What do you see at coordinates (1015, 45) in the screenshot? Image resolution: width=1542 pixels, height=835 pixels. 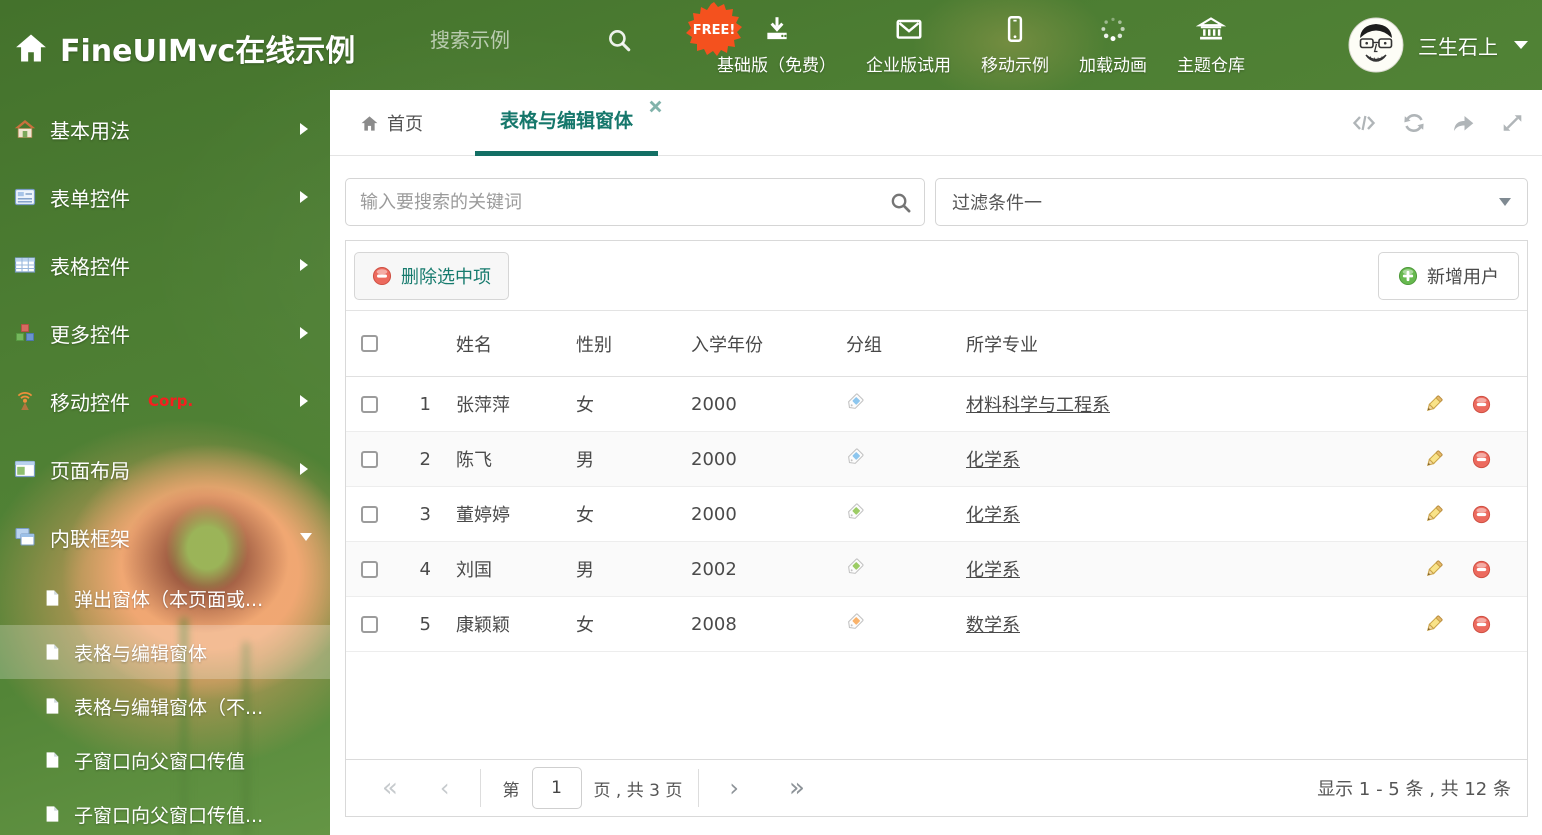 I see `nav-item-mobile-demo: 移动示例` at bounding box center [1015, 45].